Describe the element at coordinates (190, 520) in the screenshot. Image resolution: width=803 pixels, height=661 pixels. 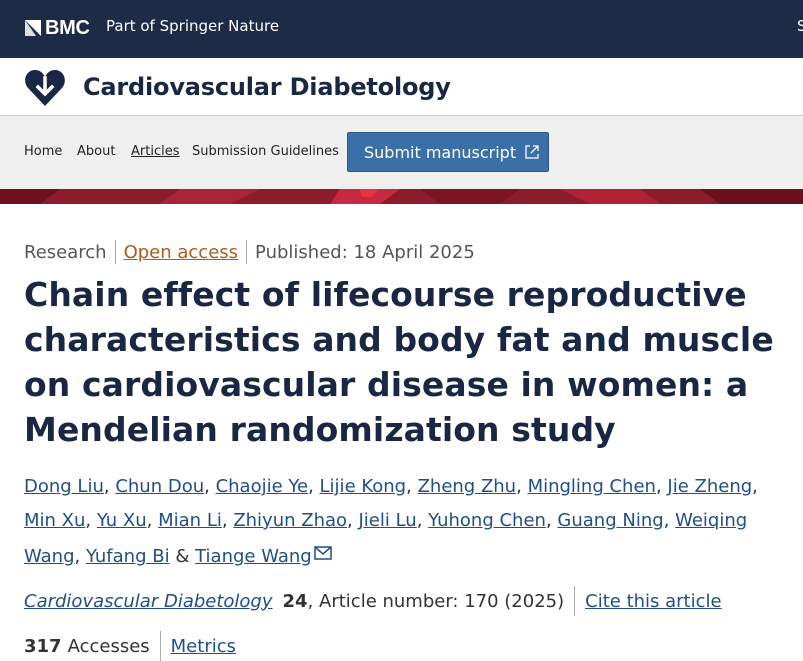
I see `author-link: Mian Li` at that location.